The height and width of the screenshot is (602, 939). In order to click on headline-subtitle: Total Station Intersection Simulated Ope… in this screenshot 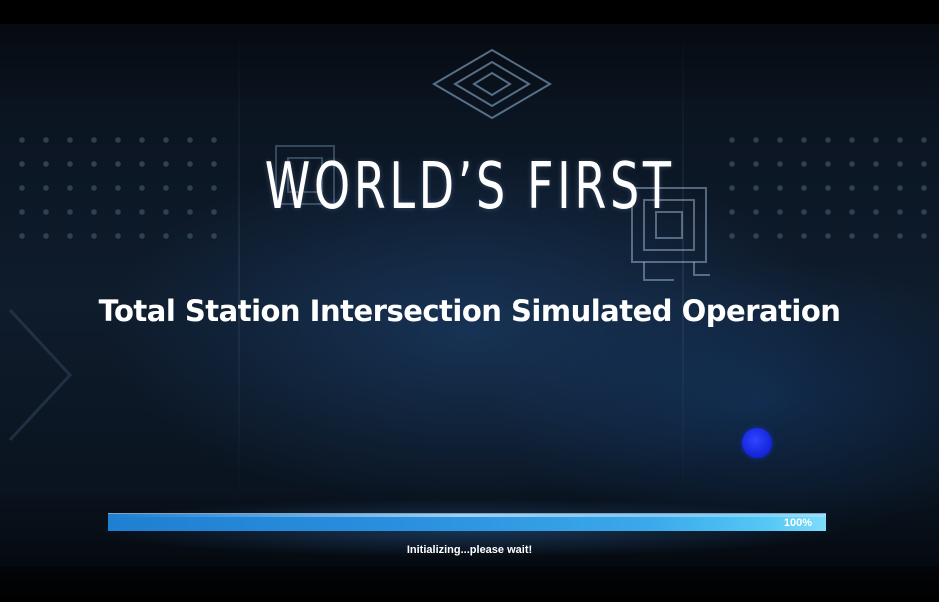, I will do `click(469, 311)`.